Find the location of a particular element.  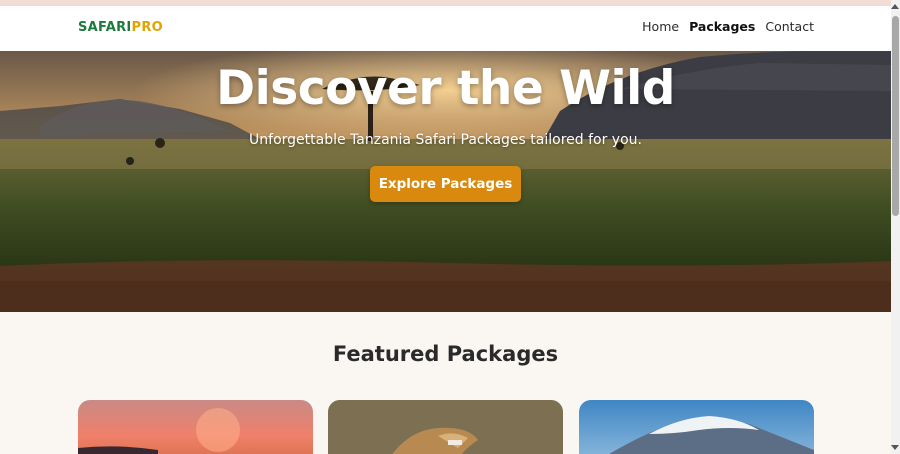

navbar: SAFARIPRO Home Packages Contact is located at coordinates (445, 28).